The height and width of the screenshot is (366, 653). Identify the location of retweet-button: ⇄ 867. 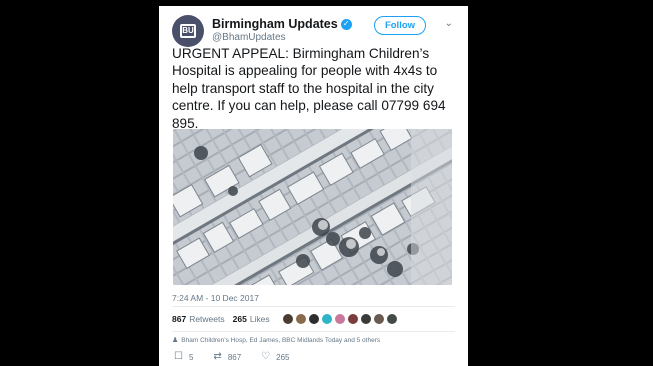
(227, 357).